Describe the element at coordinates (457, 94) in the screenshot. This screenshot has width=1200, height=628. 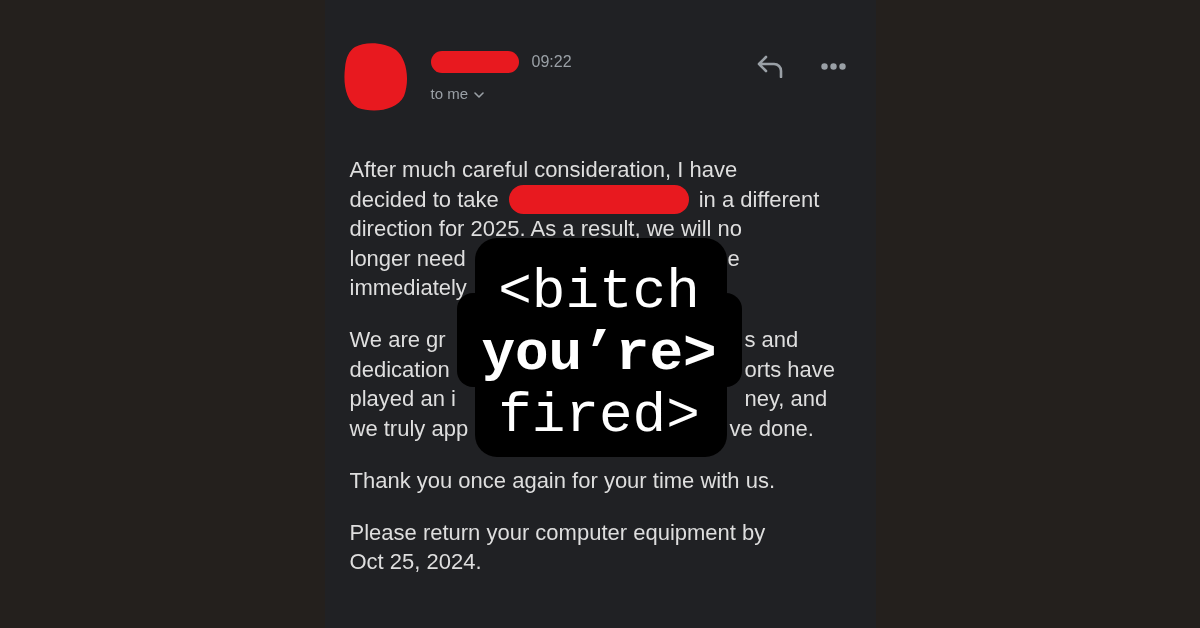
I see `recipients-toggle: to me` at that location.